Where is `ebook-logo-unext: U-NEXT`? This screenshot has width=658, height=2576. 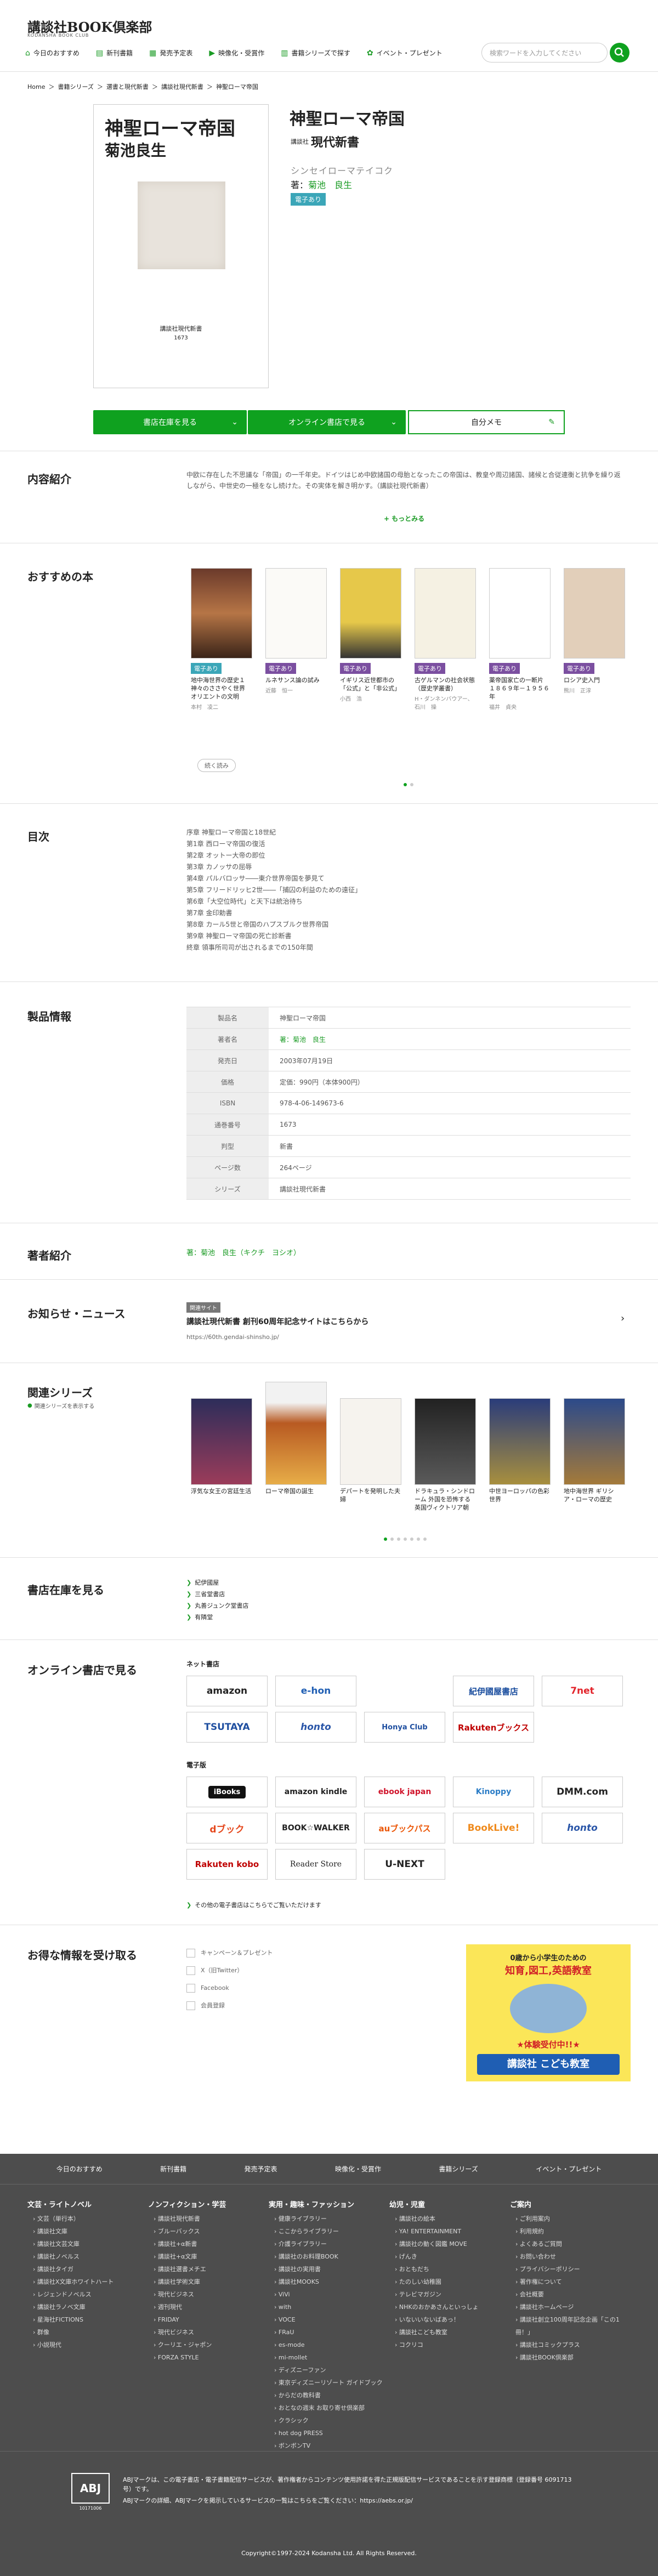
ebook-logo-unext: U-NEXT is located at coordinates (404, 1864).